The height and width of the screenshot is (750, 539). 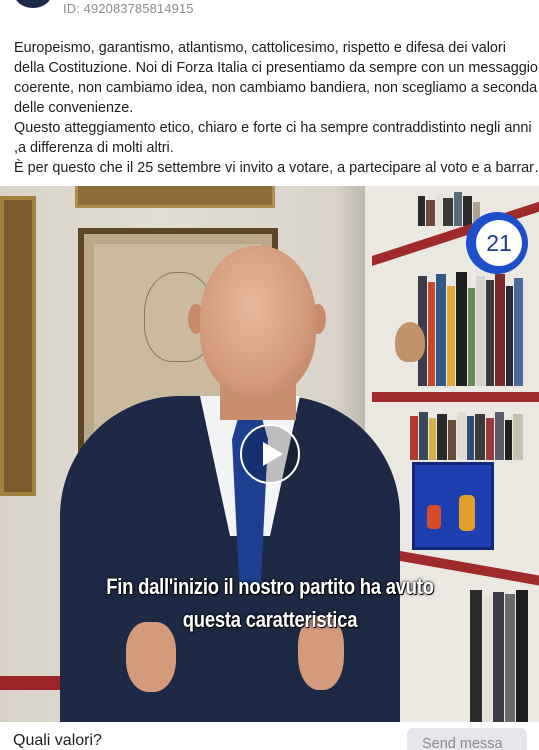 I want to click on ad-footer: Quali valori? Send messa, so click(x=269, y=736).